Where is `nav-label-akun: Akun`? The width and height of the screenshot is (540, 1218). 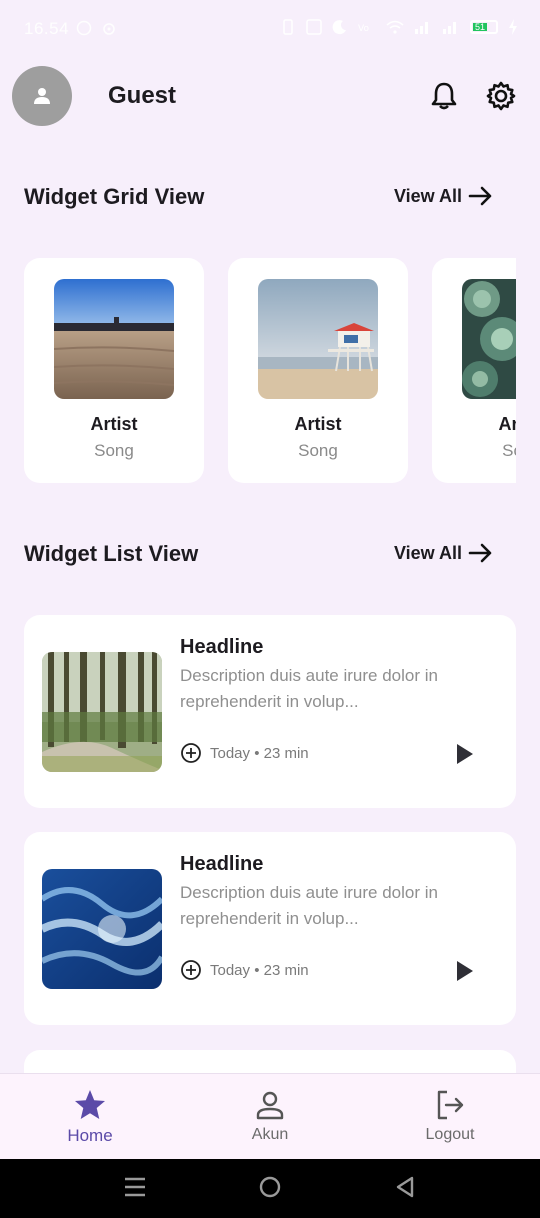 nav-label-akun: Akun is located at coordinates (270, 1134).